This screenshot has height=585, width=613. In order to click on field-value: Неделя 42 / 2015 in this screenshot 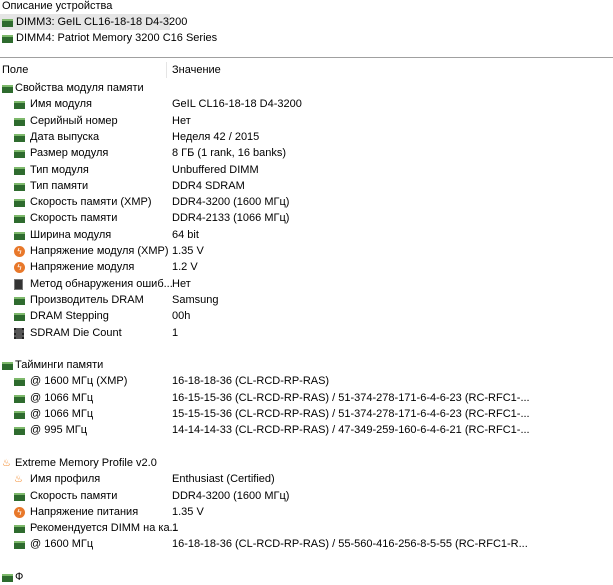, I will do `click(216, 136)`.